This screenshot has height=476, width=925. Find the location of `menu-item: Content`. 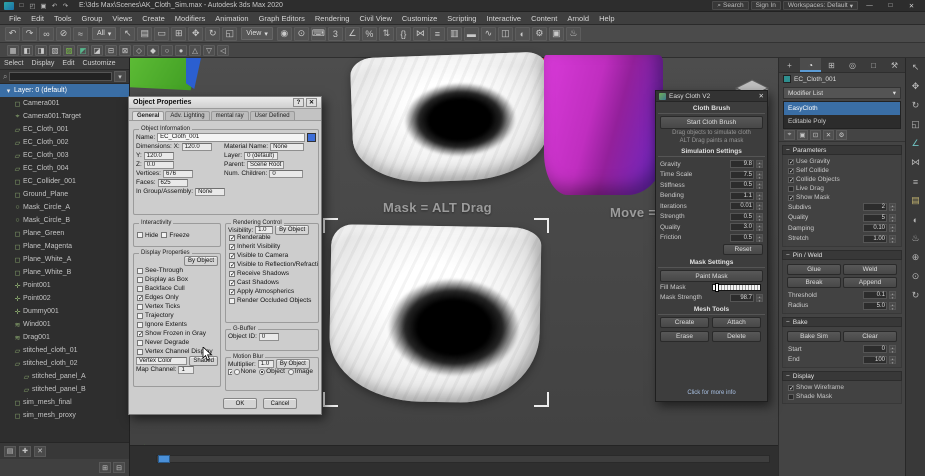

menu-item: Content is located at coordinates (544, 18).